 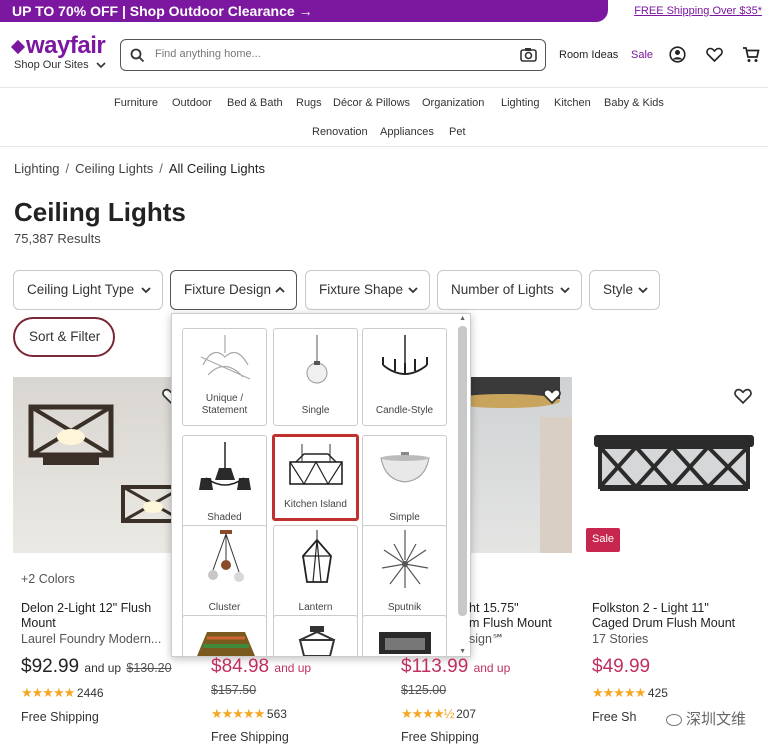 What do you see at coordinates (405, 643) in the screenshot?
I see `drum-icon` at bounding box center [405, 643].